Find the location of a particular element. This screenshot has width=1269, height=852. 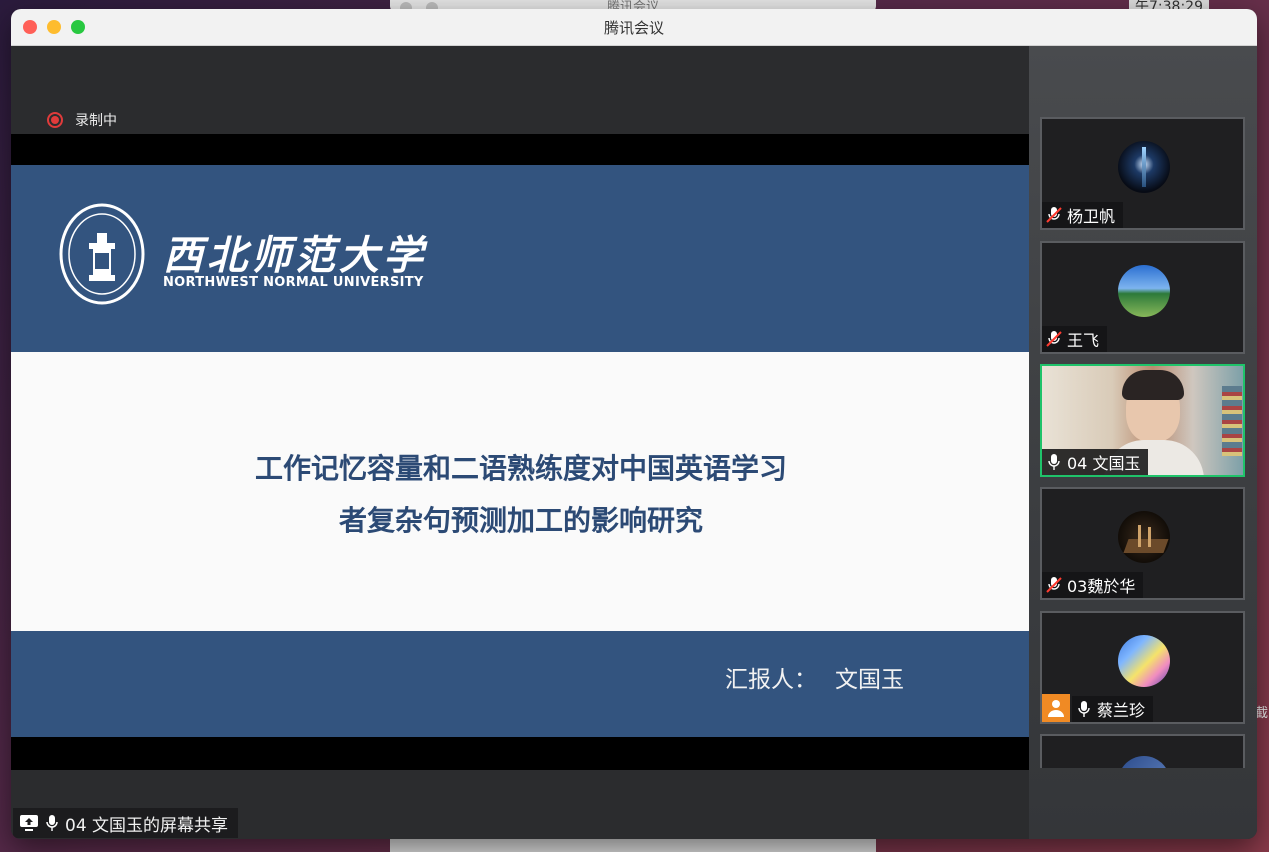

participant-tile: 杨卫帆 is located at coordinates (1142, 173).